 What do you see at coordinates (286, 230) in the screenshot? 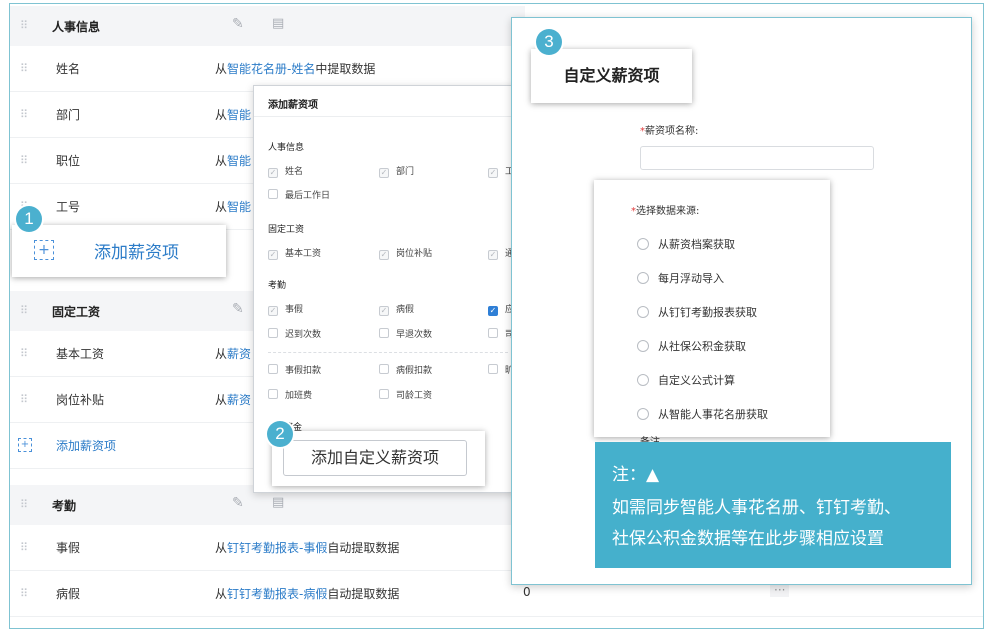
I see `group-title: 固定工资` at bounding box center [286, 230].